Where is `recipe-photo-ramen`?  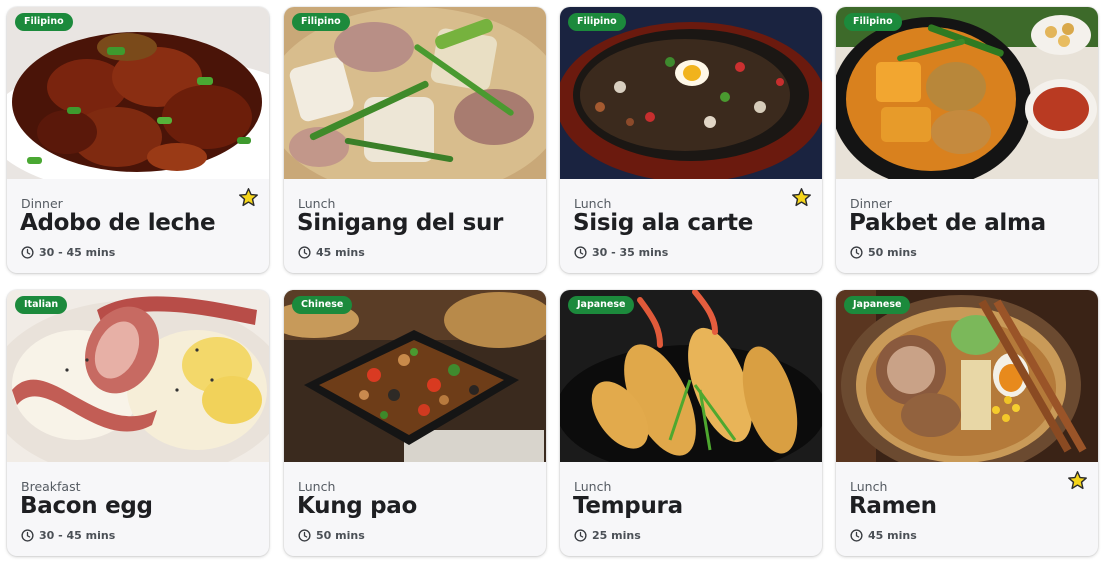 recipe-photo-ramen is located at coordinates (967, 376).